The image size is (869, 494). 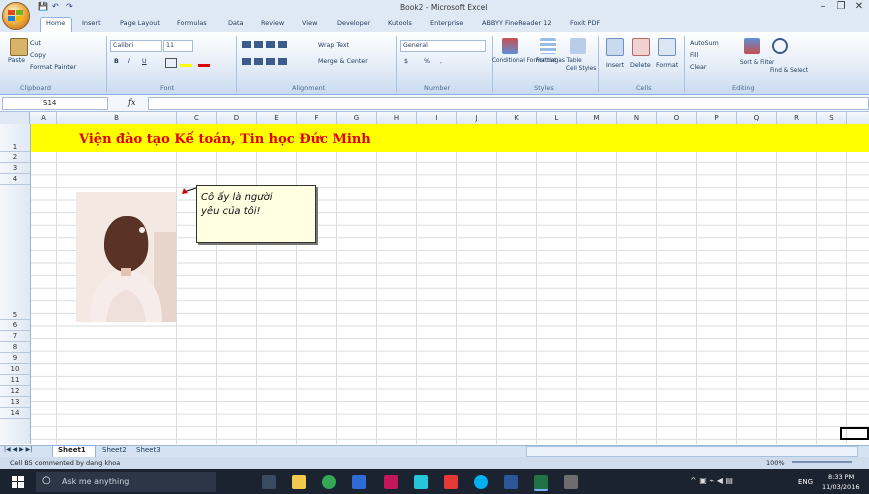 I want to click on tab-view: View, so click(x=309, y=23).